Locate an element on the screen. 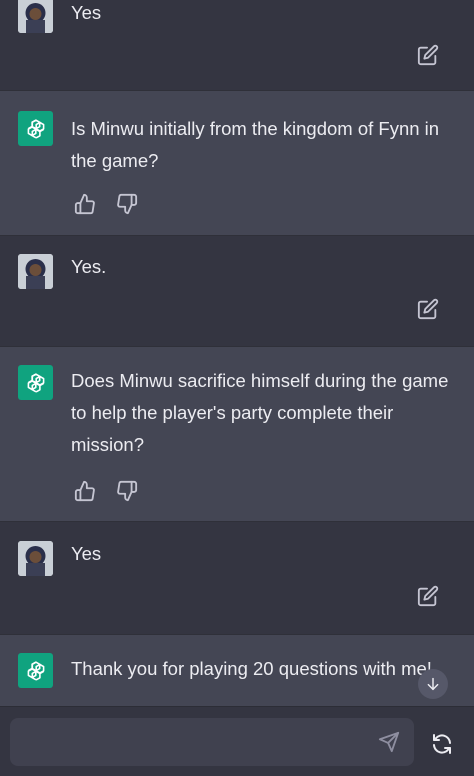 The height and width of the screenshot is (776, 474). arrow-down-icon is located at coordinates (433, 684).